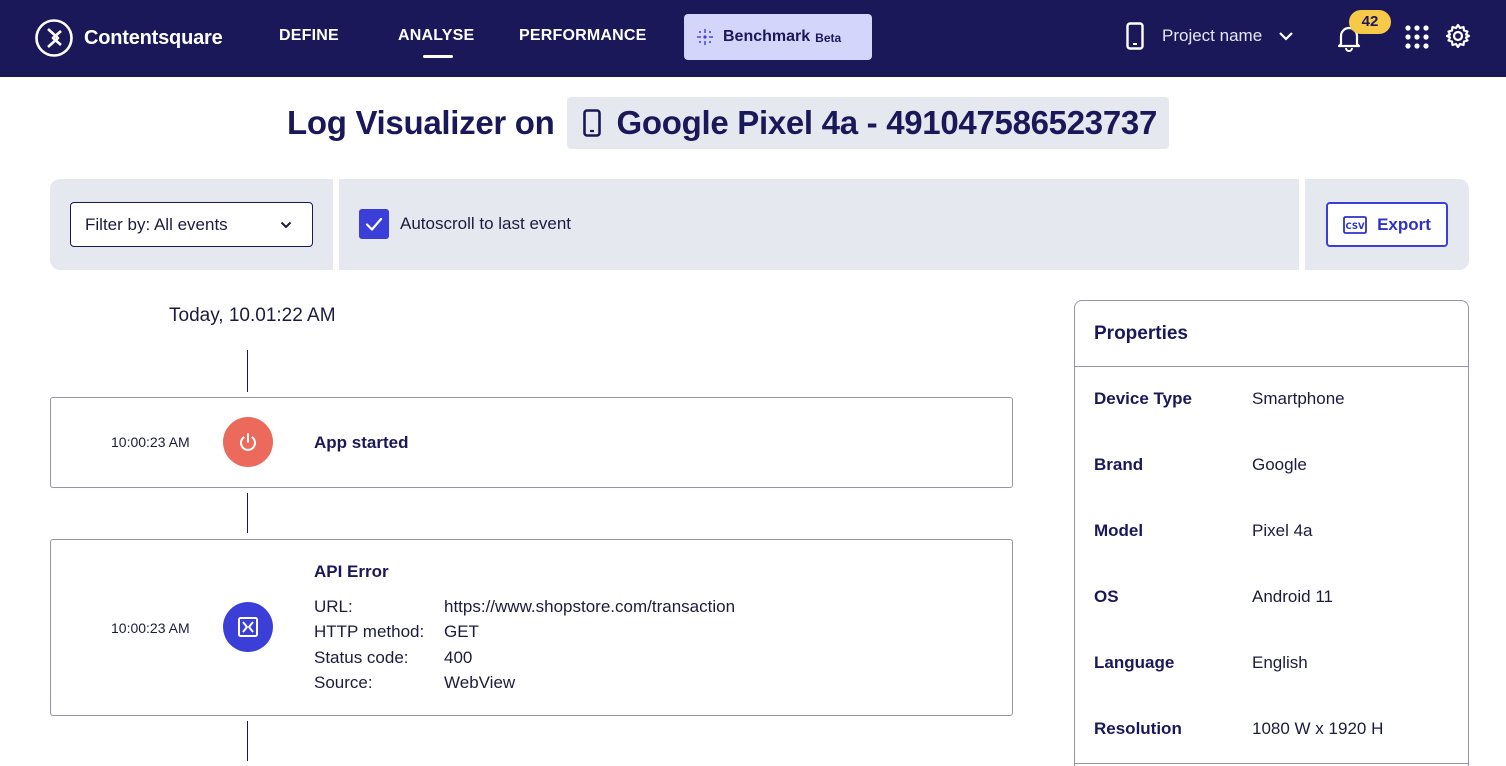 The image size is (1506, 766). I want to click on property-key: Device Type, so click(1143, 398).